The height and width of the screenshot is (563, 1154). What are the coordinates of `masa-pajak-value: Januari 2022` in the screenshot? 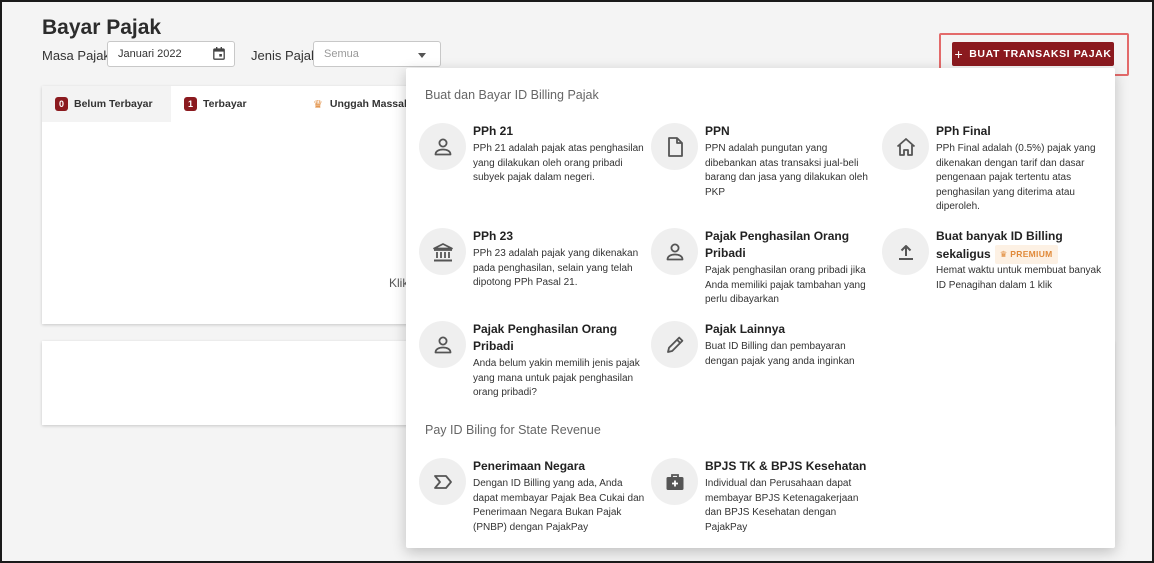 It's located at (150, 54).